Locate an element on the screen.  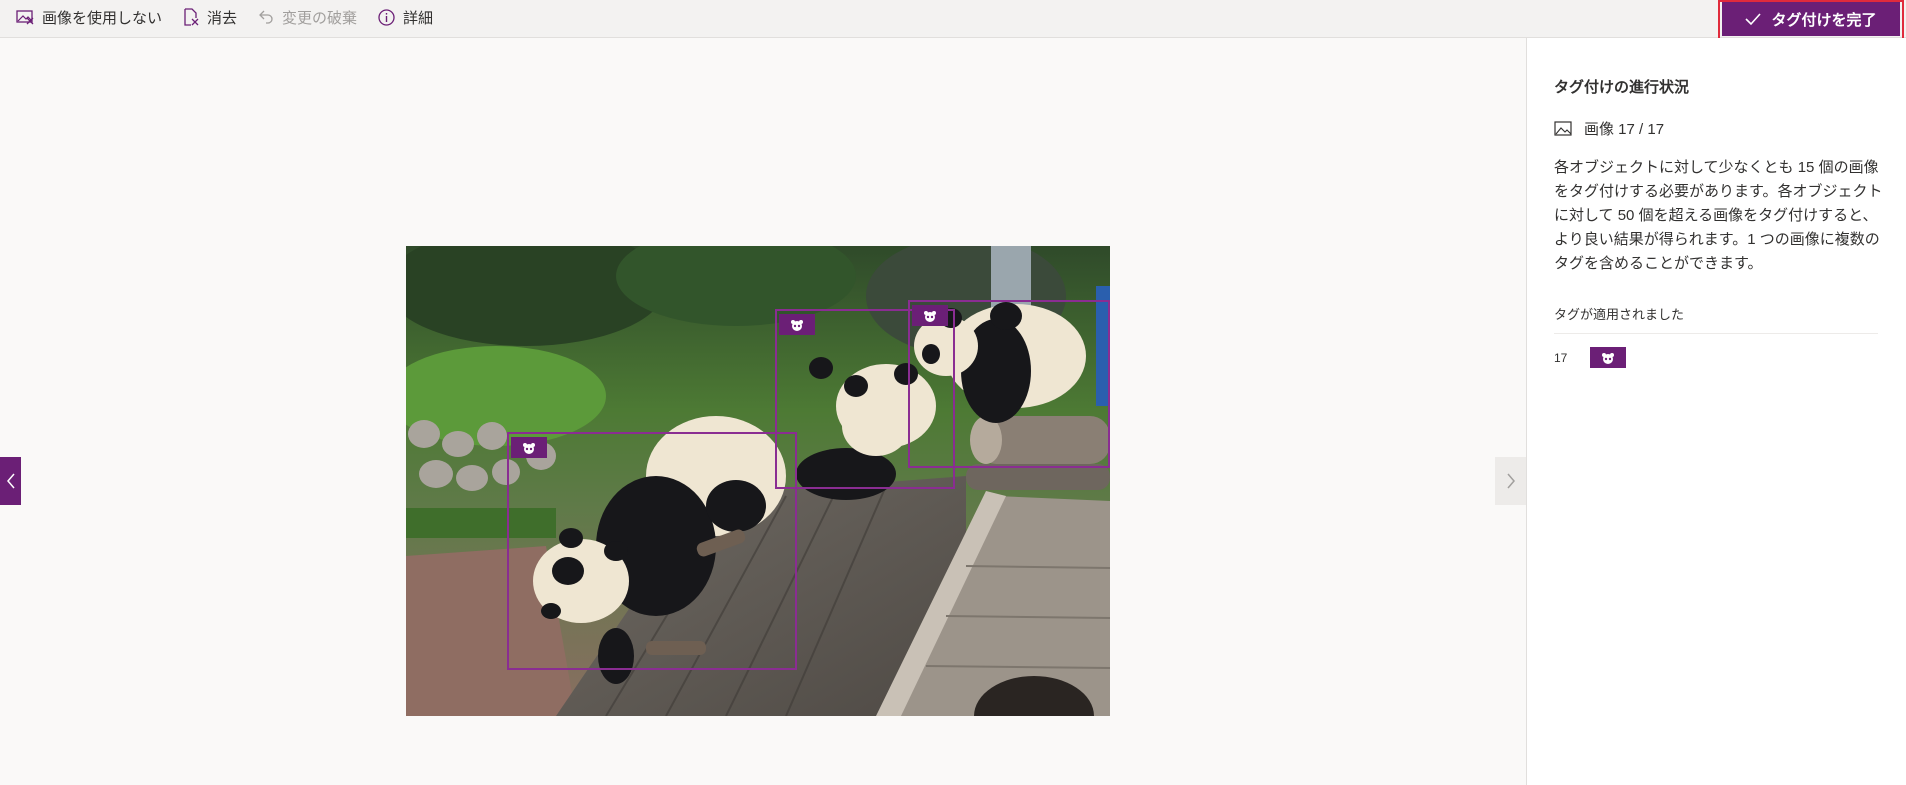
details-button: 詳細 is located at coordinates (405, 17).